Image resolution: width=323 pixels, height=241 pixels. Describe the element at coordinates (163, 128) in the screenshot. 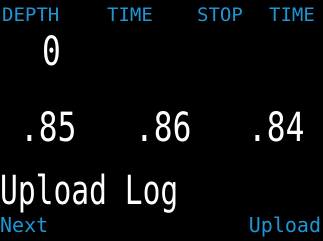

I see `sensor-reading-2: .86` at that location.